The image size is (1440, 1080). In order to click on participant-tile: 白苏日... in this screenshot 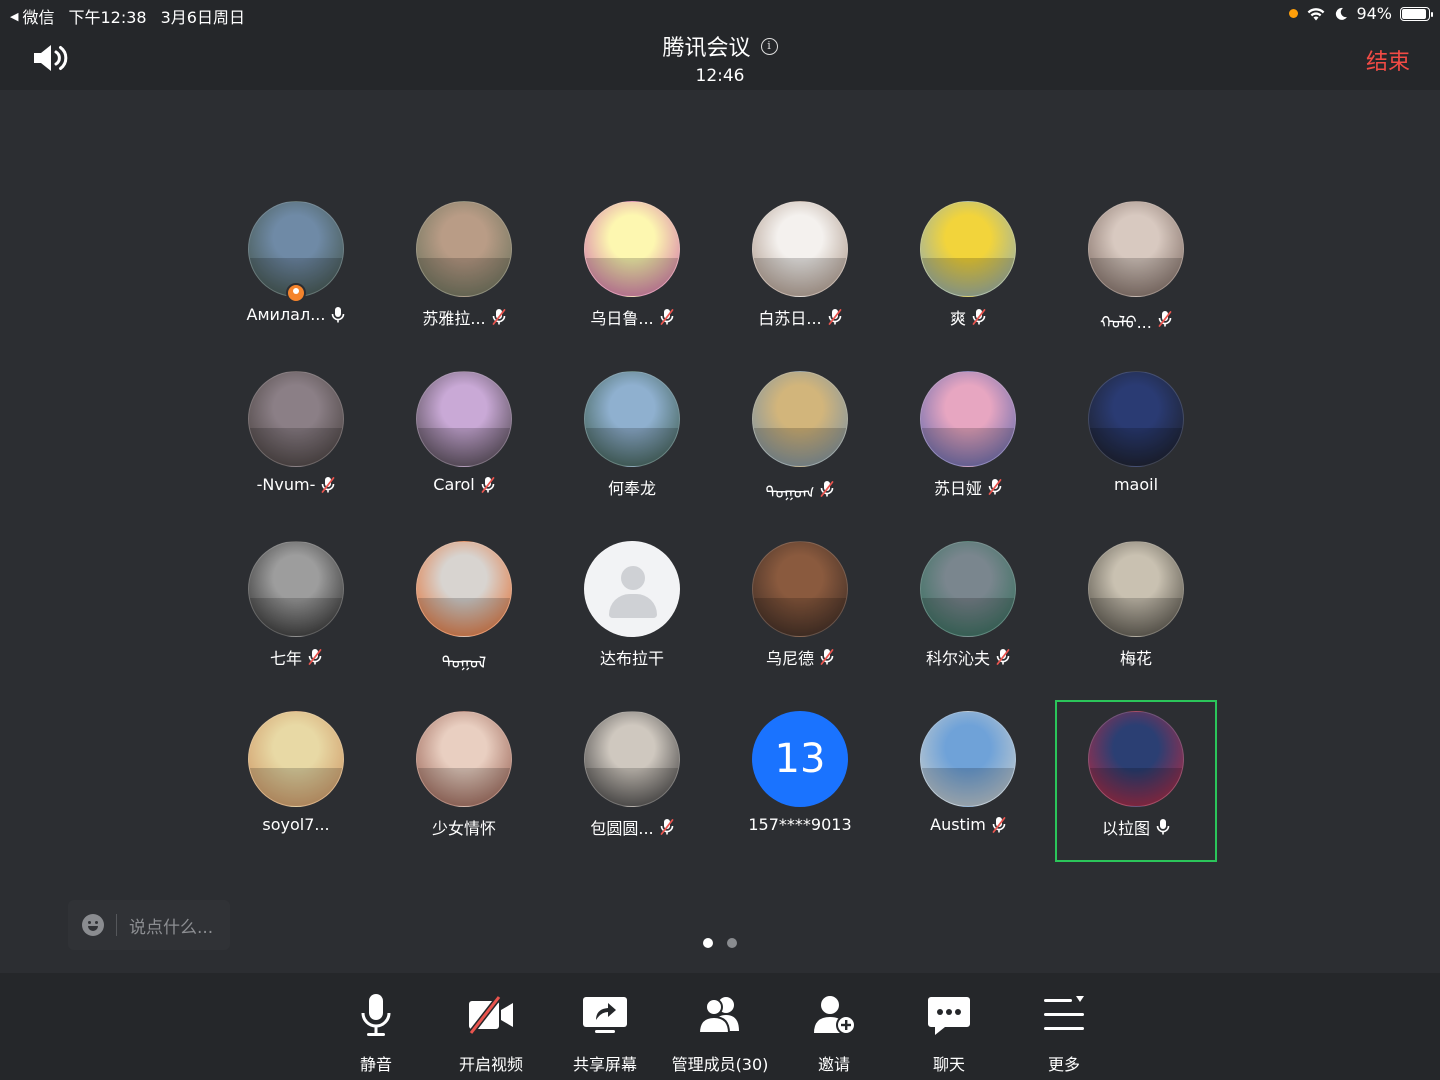, I will do `click(800, 280)`.